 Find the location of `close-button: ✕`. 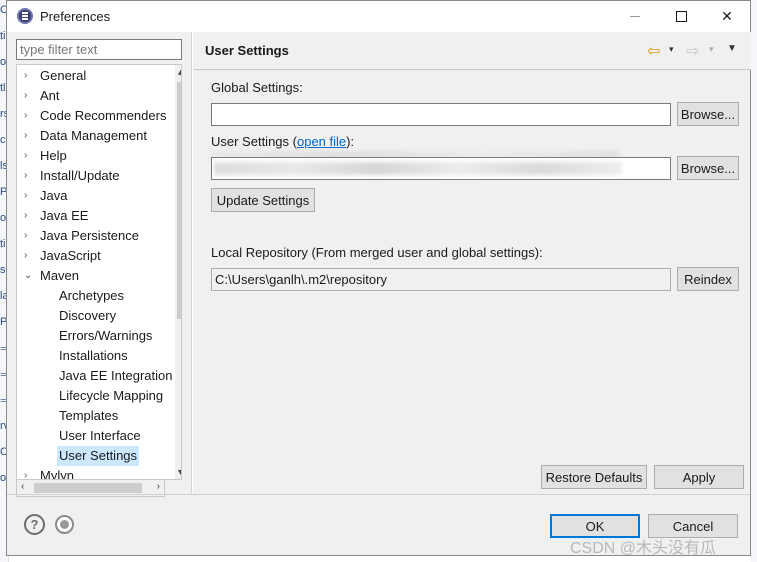

close-button: ✕ is located at coordinates (727, 16).